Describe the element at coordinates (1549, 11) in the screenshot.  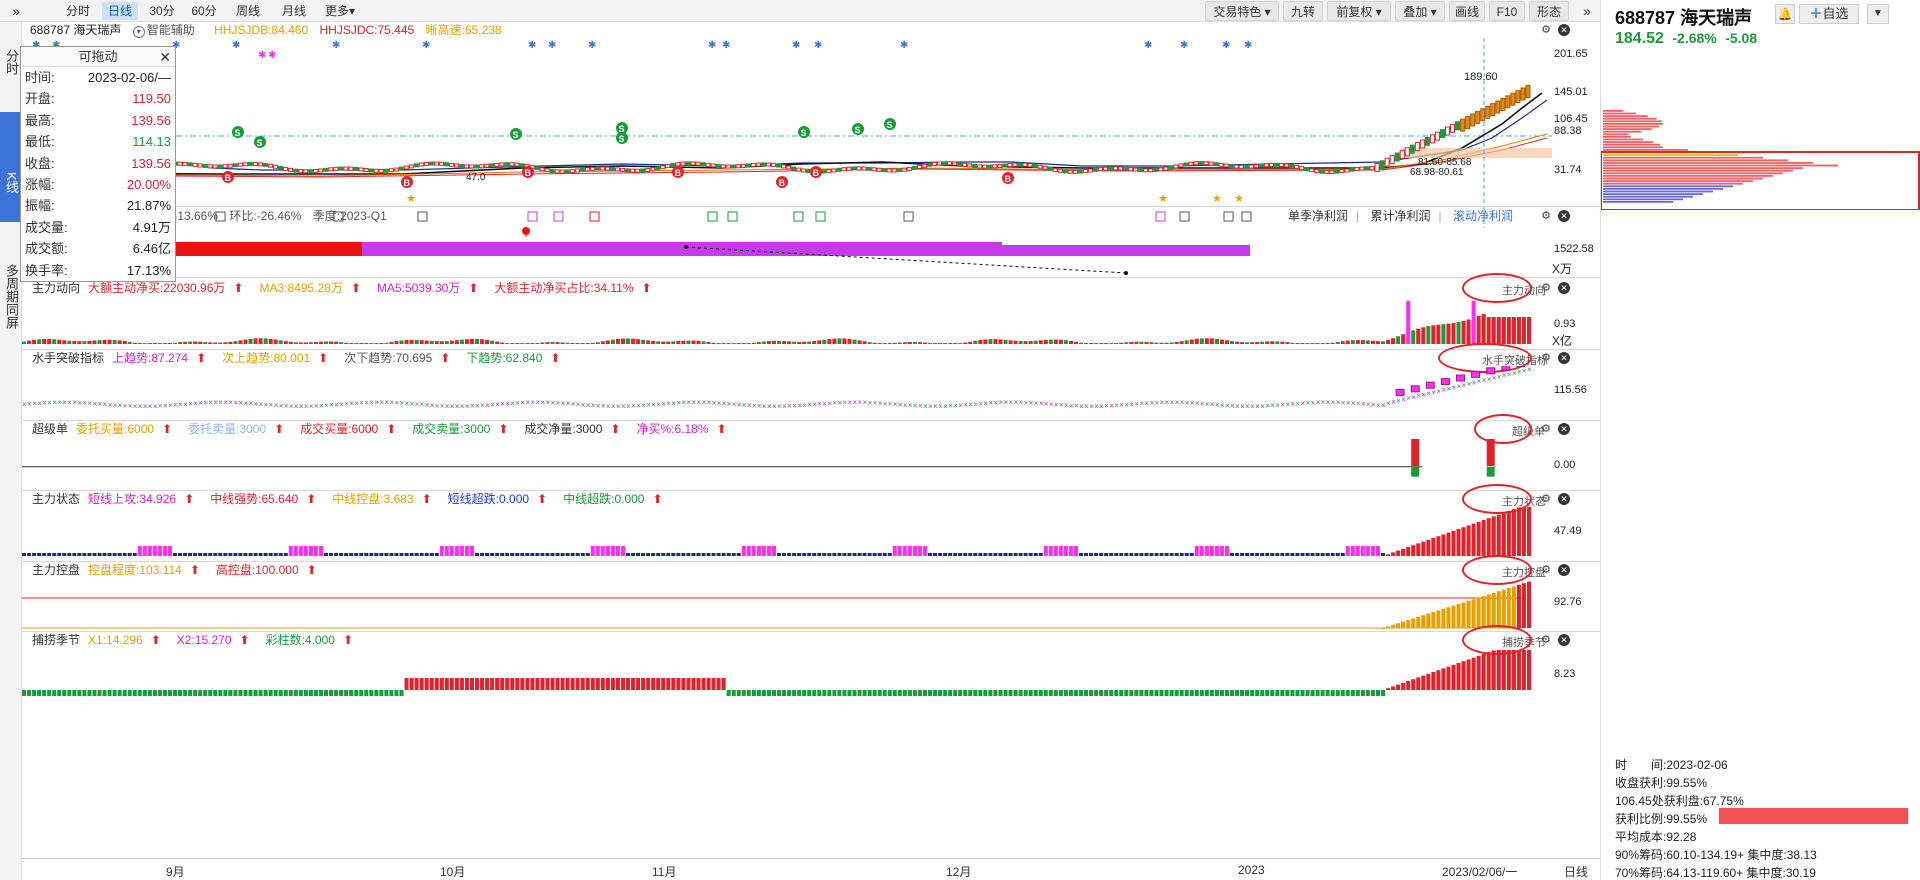
I see `pattern-button: 形态` at that location.